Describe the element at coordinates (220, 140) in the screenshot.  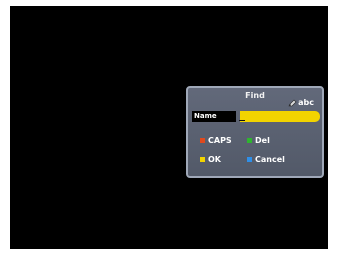
I see `caps-key-label: CAPS` at that location.